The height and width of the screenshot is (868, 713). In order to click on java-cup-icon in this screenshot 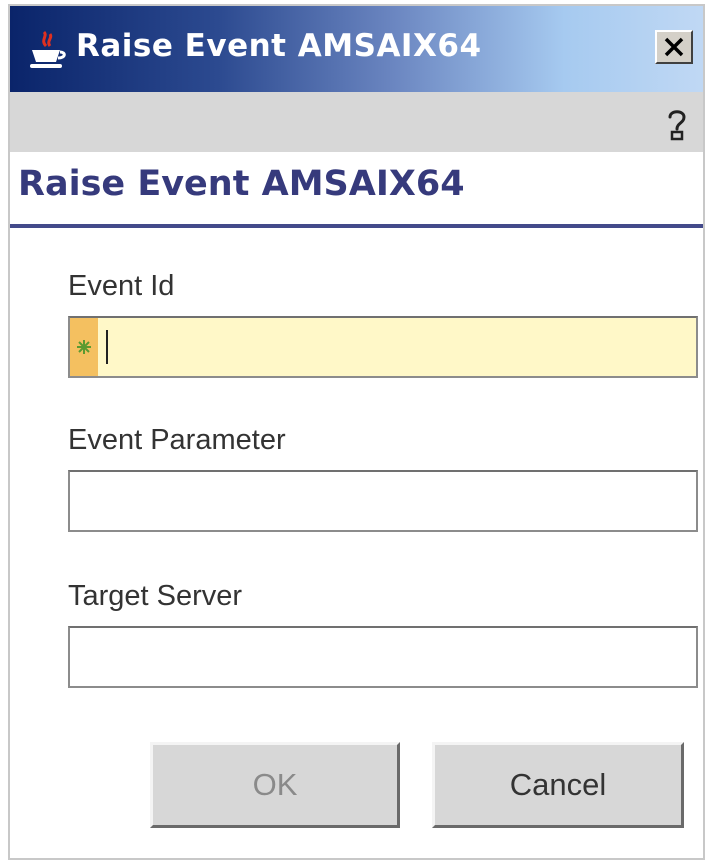, I will do `click(48, 49)`.